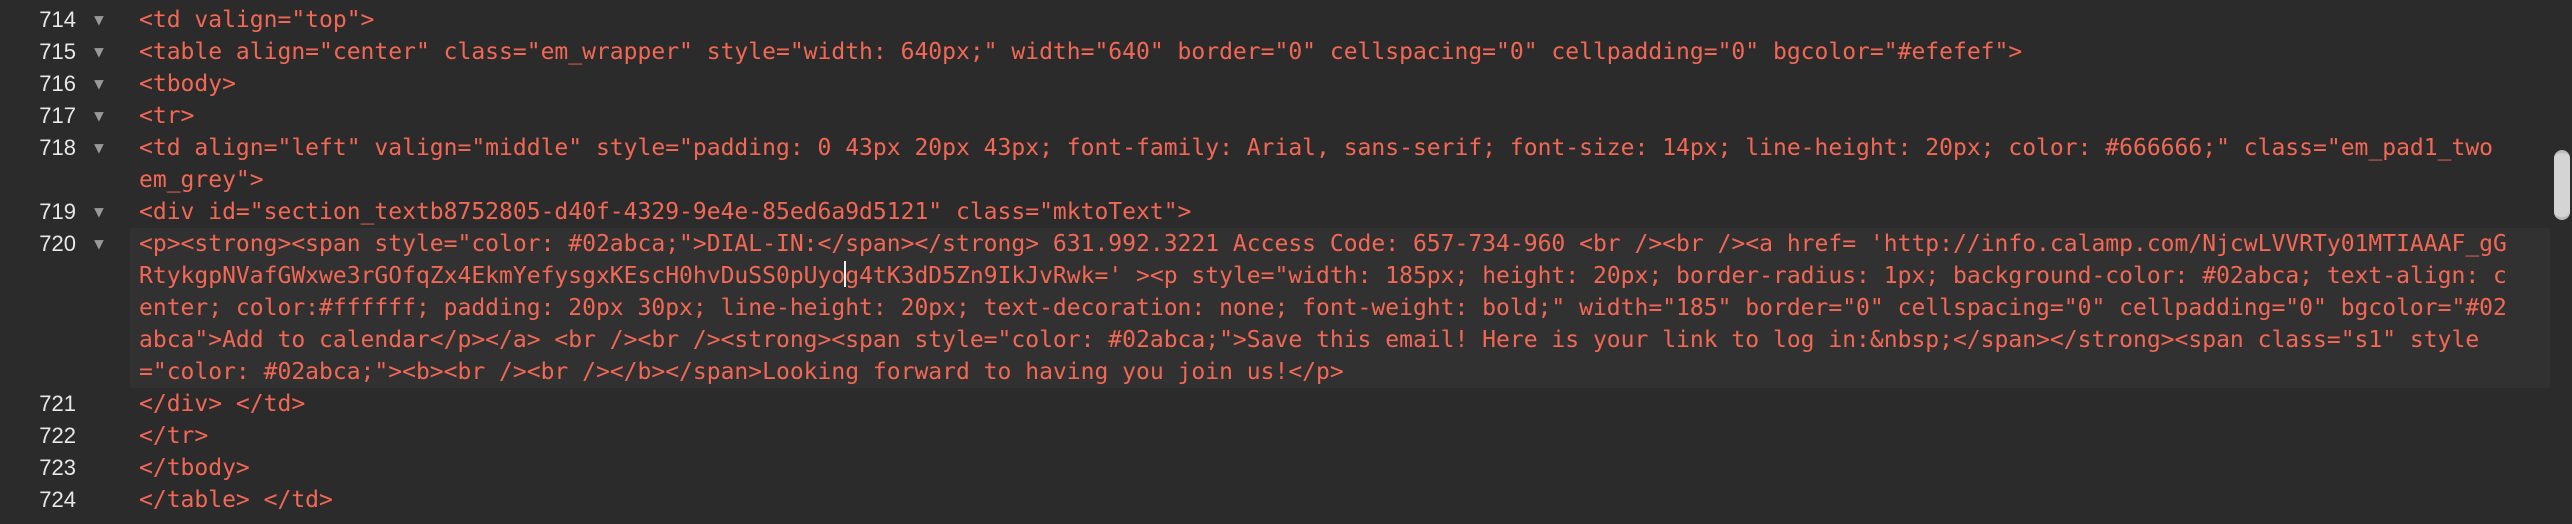  I want to click on line-number: 720, so click(57, 243).